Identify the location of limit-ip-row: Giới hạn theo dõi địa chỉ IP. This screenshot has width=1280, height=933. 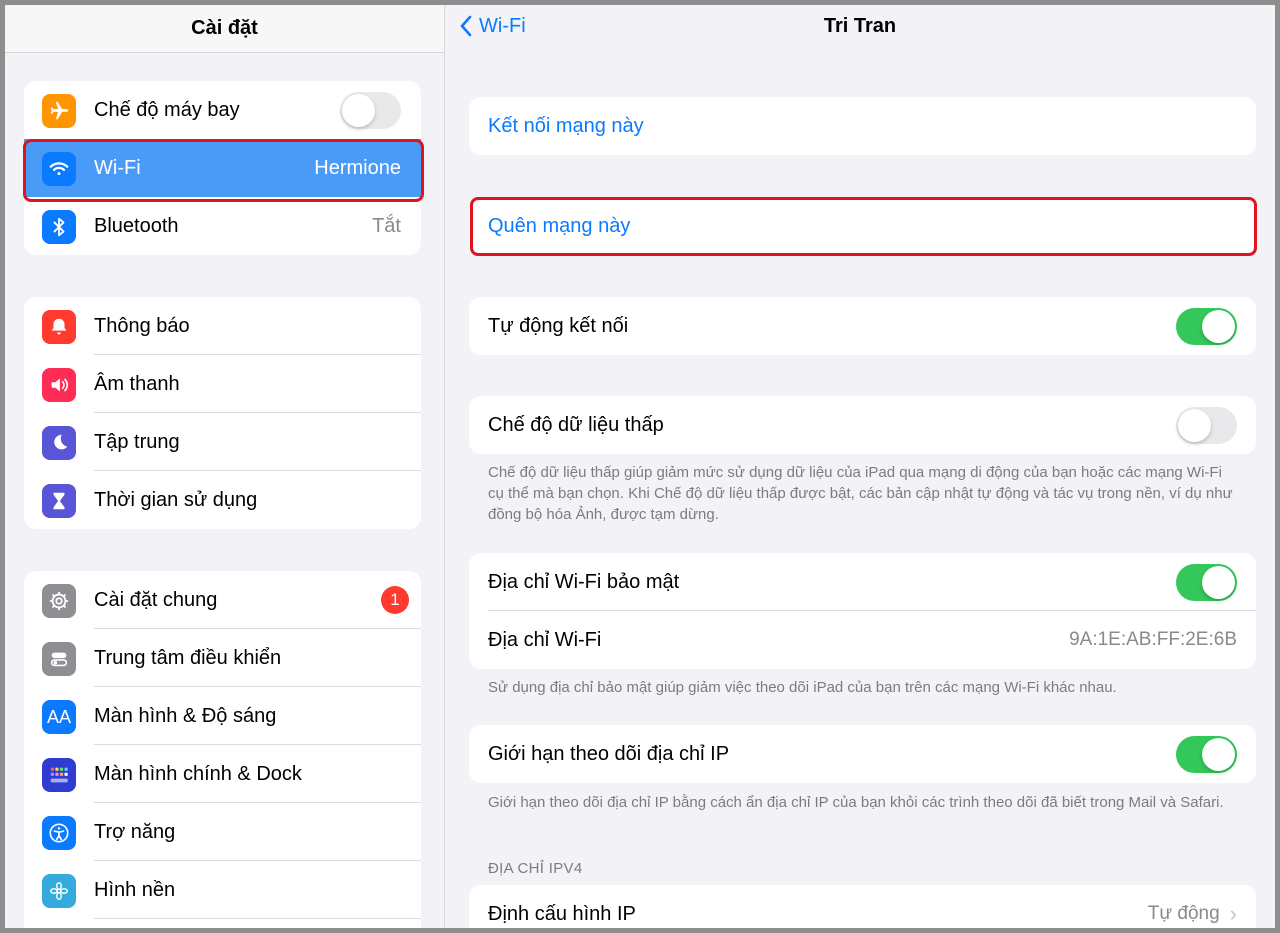
(862, 754).